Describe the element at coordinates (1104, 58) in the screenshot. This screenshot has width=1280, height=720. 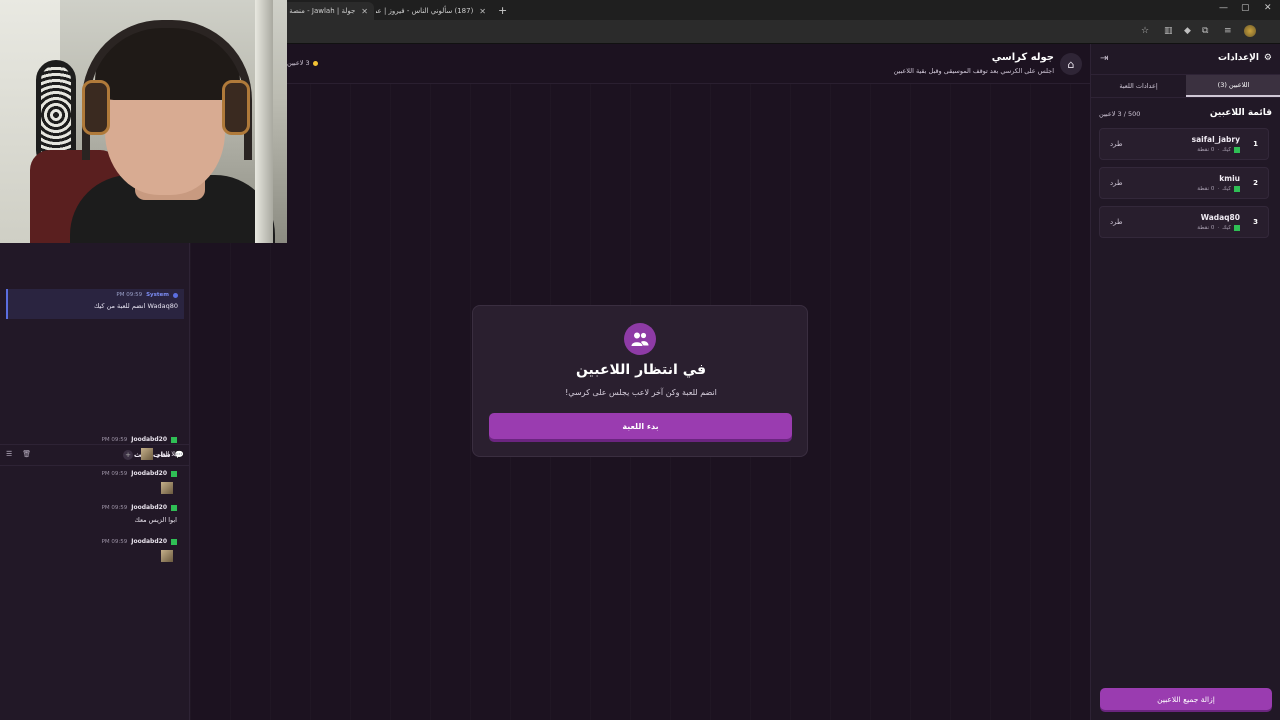
I see `collapse-panel-icon: ⇥` at that location.